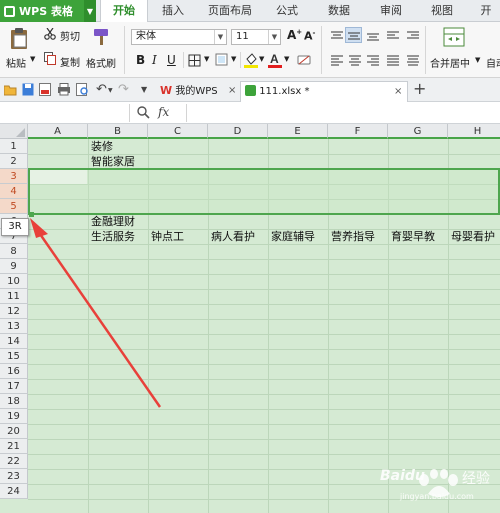 This screenshot has width=500, height=513. Describe the element at coordinates (70, 61) in the screenshot. I see `copy-button: 复制` at that location.